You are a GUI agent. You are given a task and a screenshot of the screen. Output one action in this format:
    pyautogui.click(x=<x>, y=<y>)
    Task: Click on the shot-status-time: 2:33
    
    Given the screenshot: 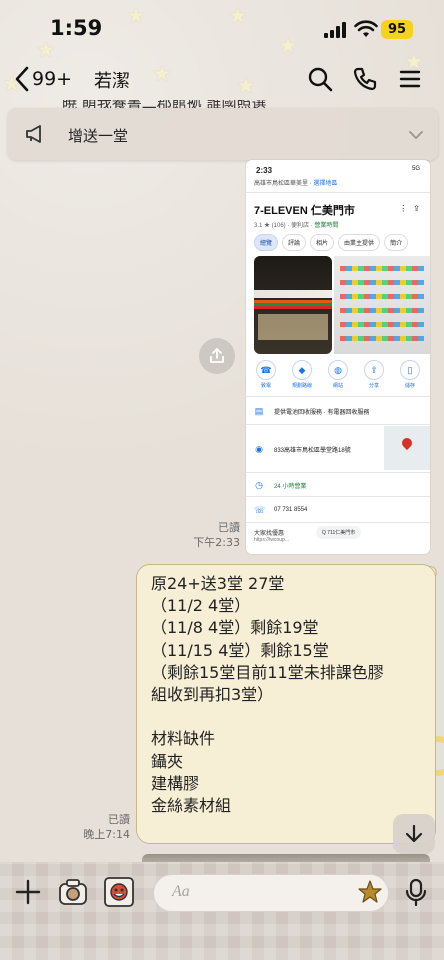 What is the action you would take?
    pyautogui.click(x=264, y=170)
    